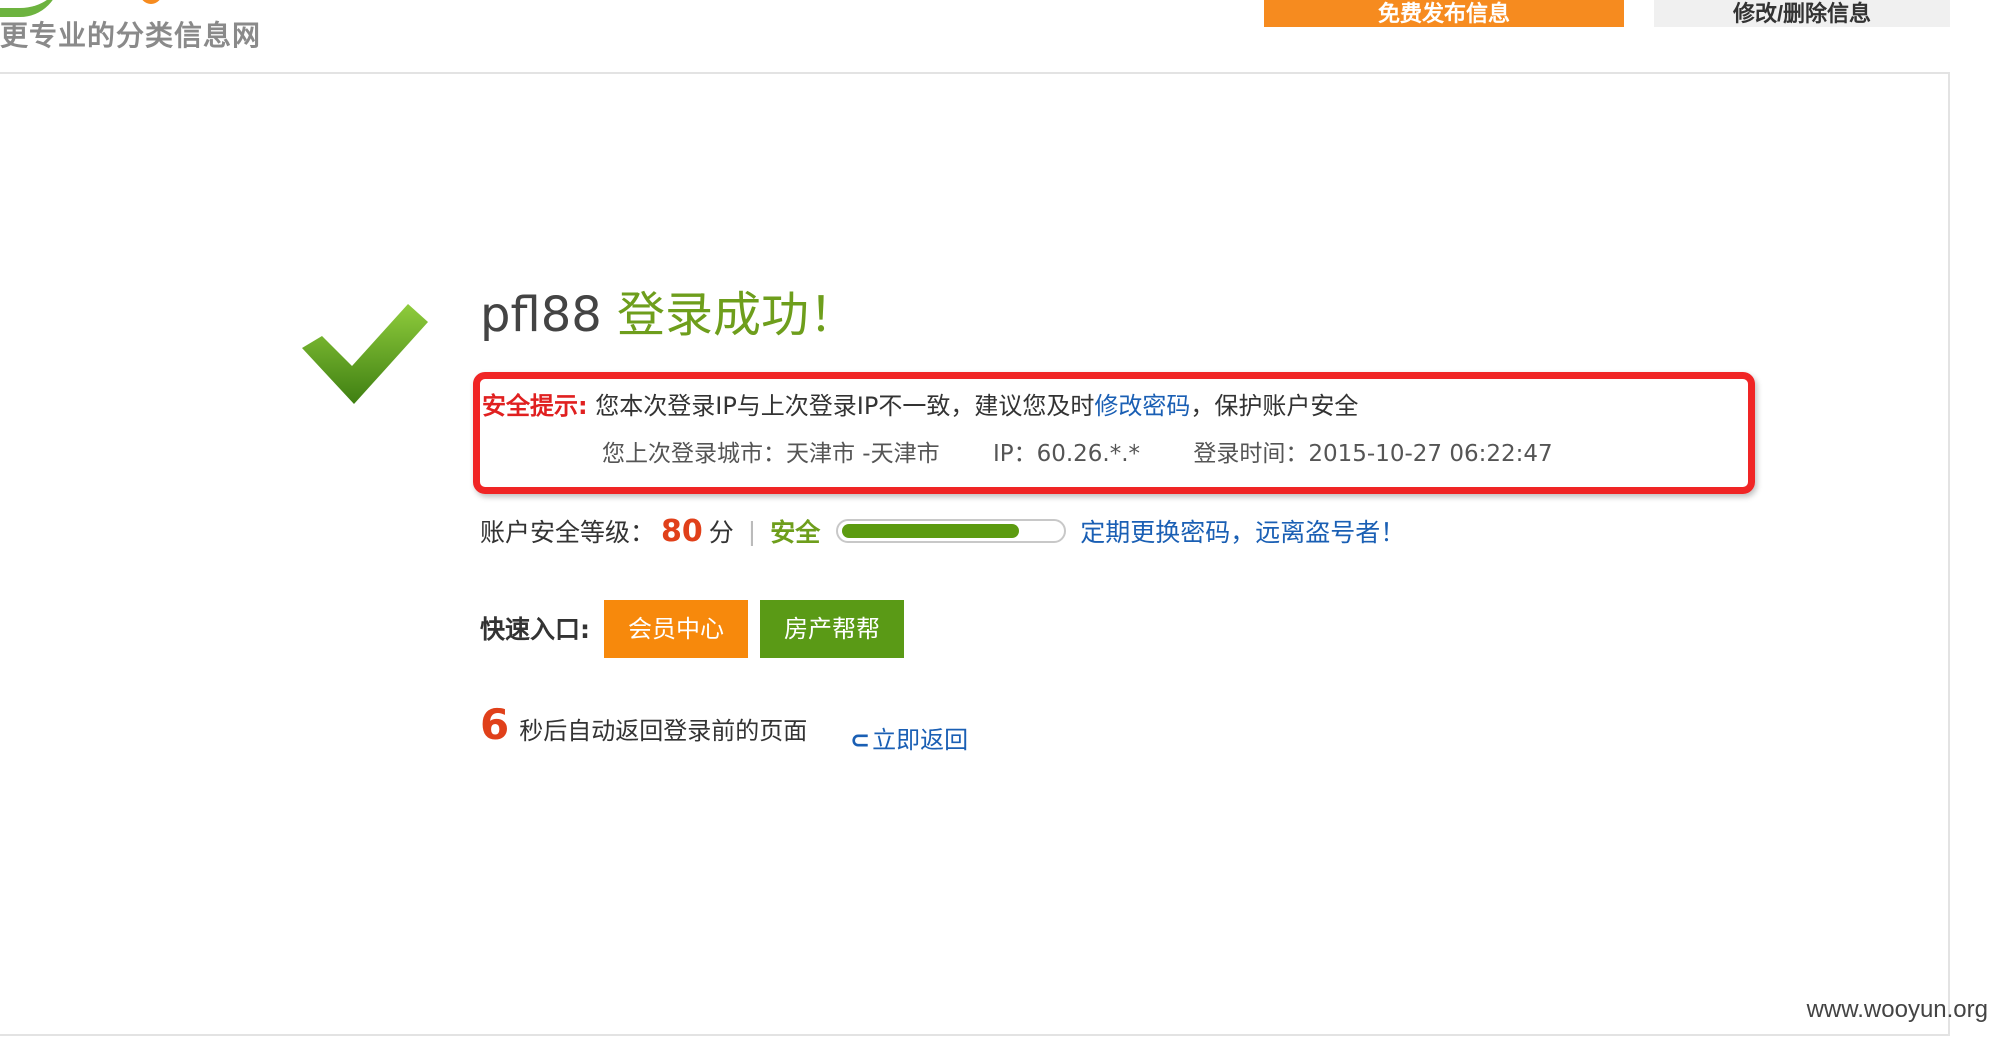  Describe the element at coordinates (737, 315) in the screenshot. I see `login-status: 登录成功！` at that location.